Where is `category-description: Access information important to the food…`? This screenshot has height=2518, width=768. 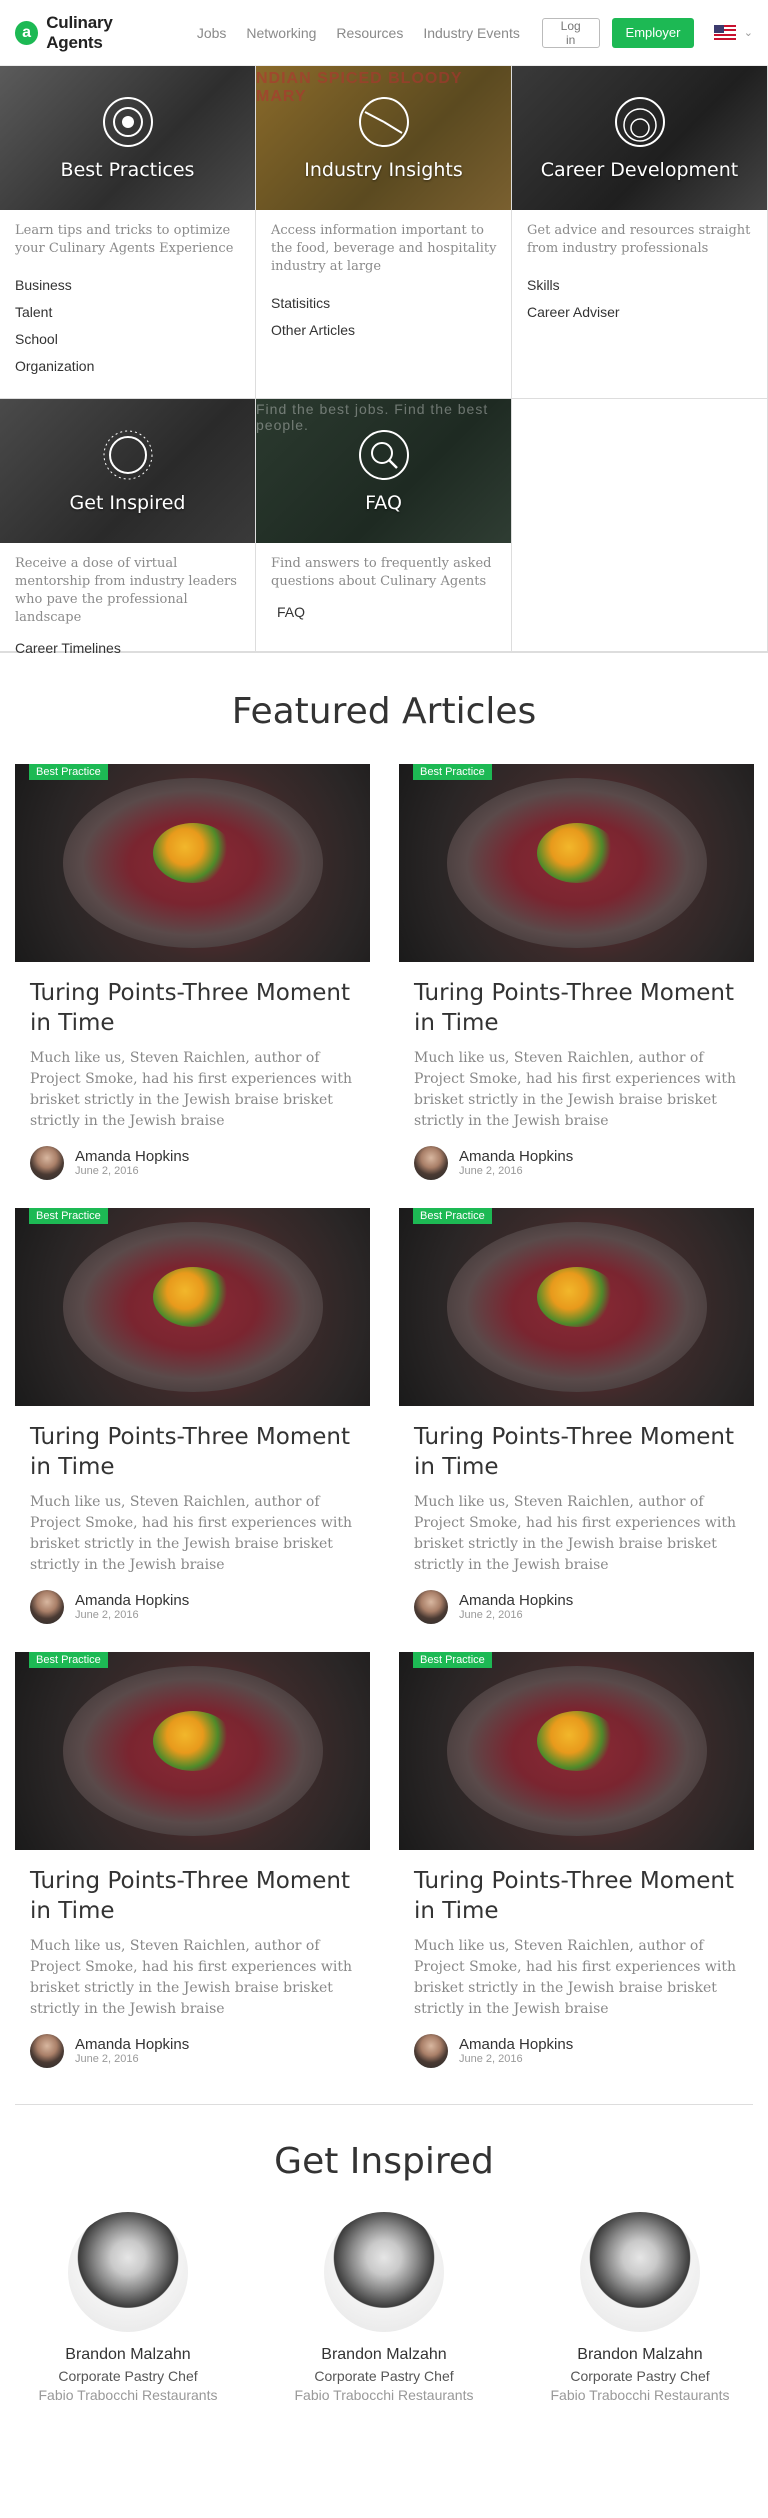 category-description: Access information important to the food… is located at coordinates (384, 248).